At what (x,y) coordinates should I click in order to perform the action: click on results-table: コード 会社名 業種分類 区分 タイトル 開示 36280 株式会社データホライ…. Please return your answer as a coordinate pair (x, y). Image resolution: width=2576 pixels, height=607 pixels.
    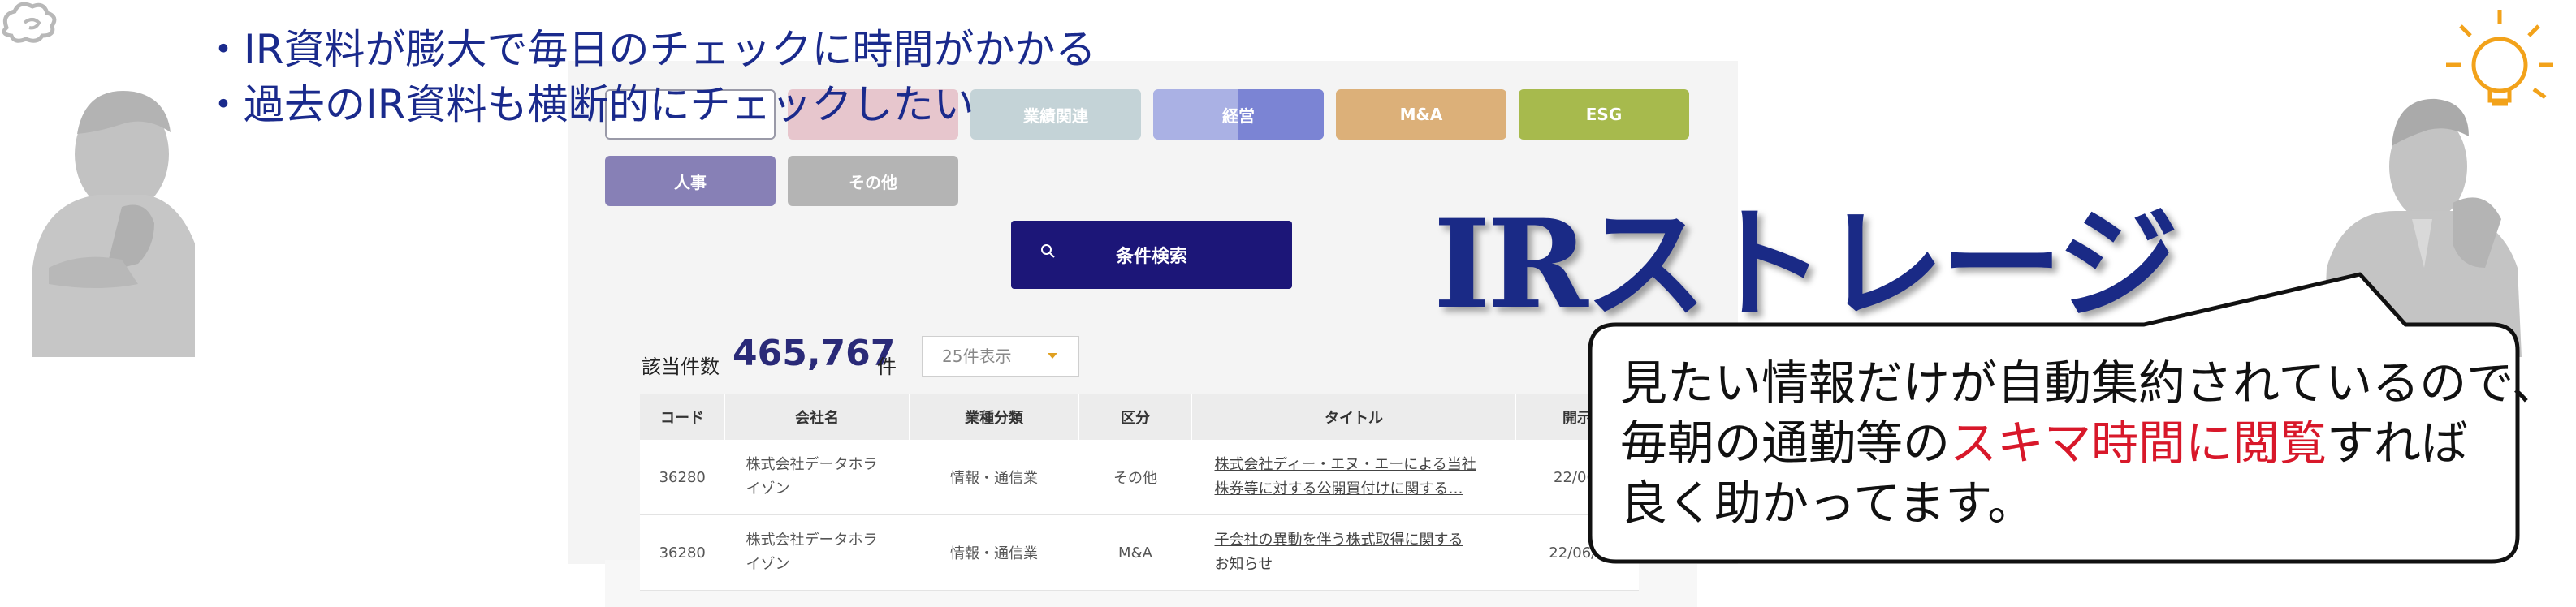
    Looking at the image, I should click on (1139, 492).